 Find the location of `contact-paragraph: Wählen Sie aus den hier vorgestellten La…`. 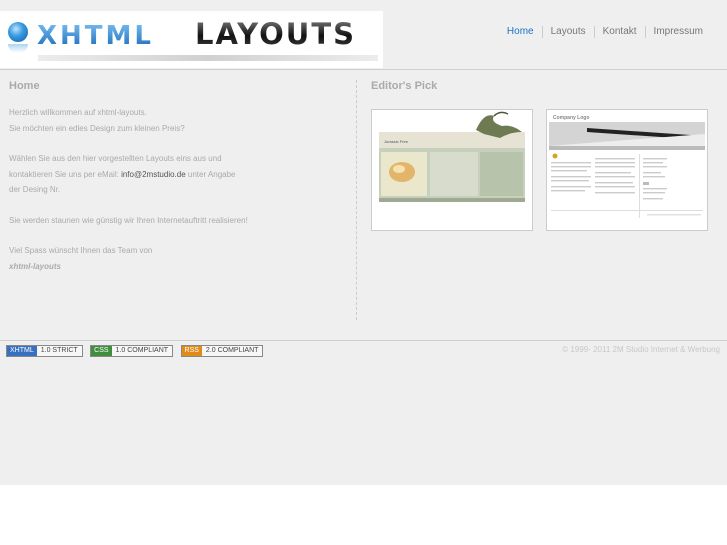

contact-paragraph: Wählen Sie aus den hier vorgestellten La… is located at coordinates (179, 174).